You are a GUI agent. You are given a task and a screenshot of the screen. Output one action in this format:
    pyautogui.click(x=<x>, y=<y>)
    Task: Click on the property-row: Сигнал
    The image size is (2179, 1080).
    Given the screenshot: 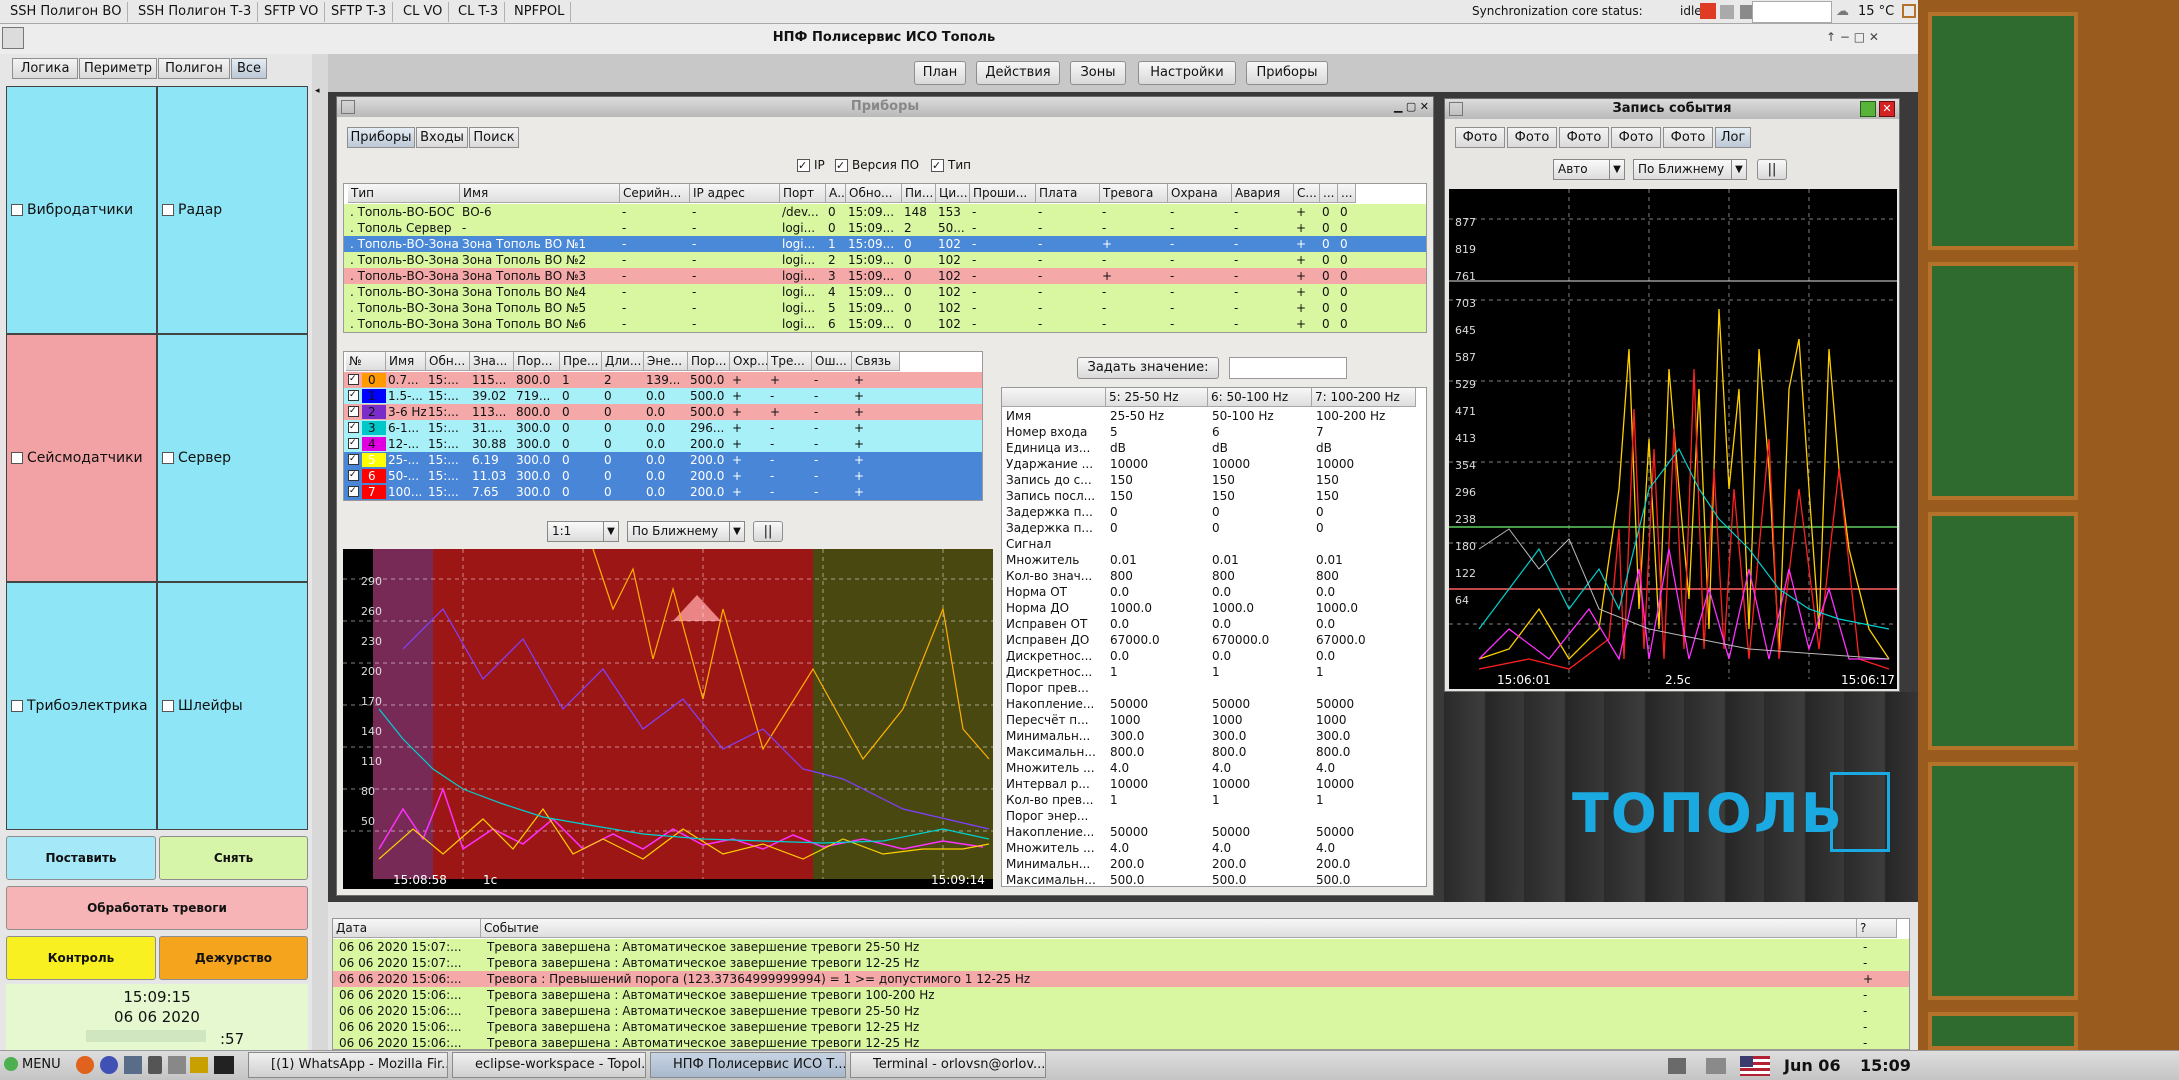 What is the action you would take?
    pyautogui.click(x=1214, y=544)
    